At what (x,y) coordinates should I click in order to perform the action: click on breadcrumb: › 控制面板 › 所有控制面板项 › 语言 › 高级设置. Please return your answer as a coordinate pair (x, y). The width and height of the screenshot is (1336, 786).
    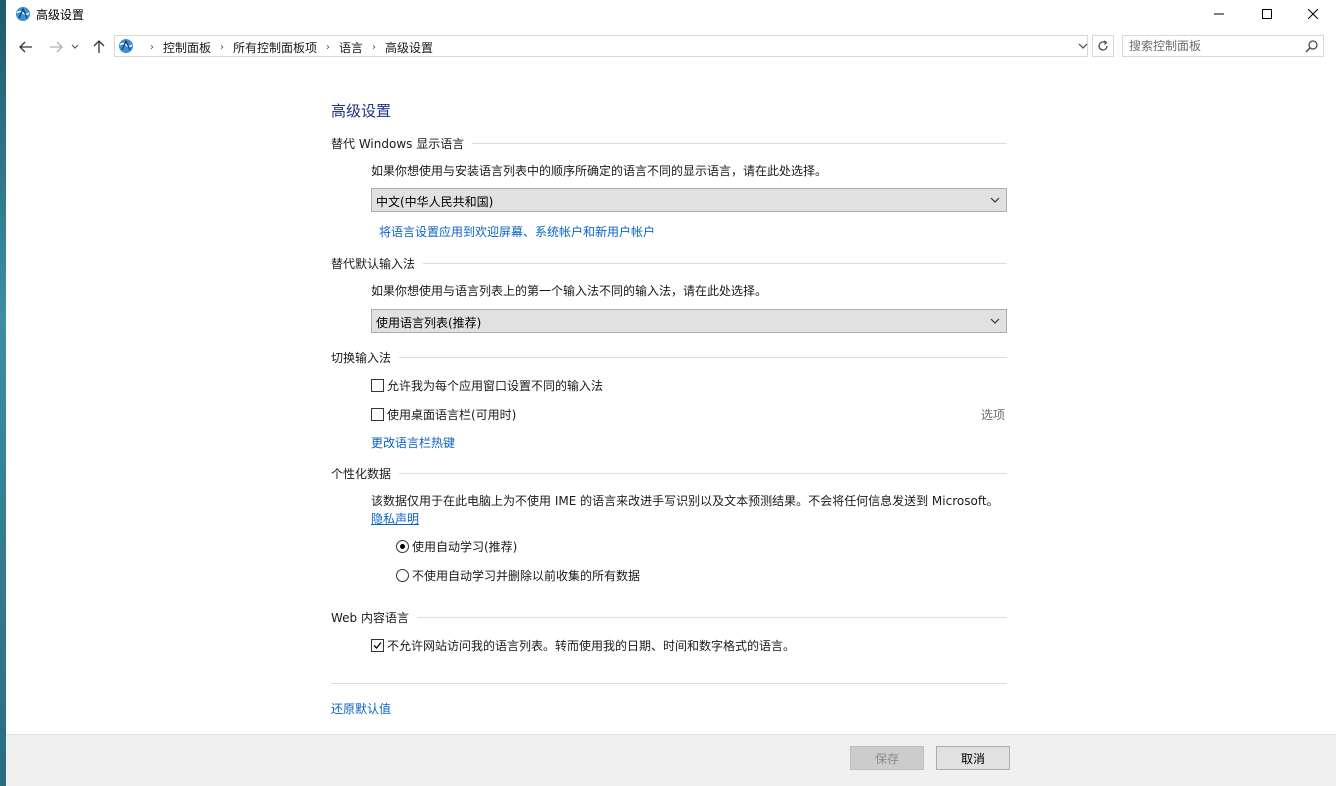
    Looking at the image, I should click on (287, 47).